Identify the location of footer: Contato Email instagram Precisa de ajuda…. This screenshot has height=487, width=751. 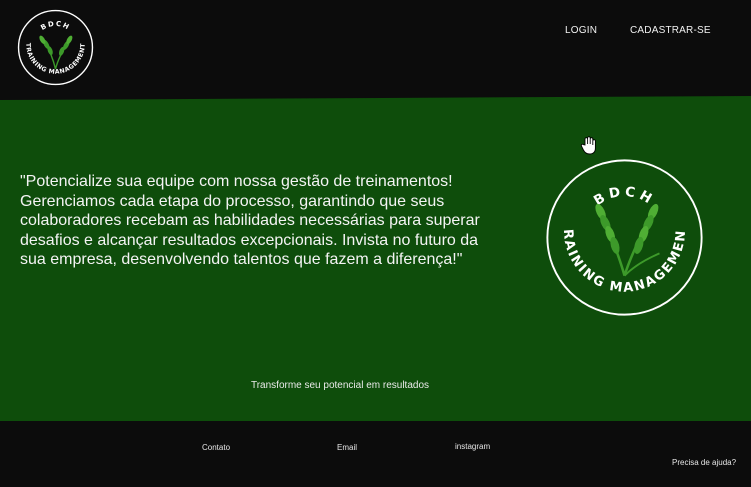
(375, 454).